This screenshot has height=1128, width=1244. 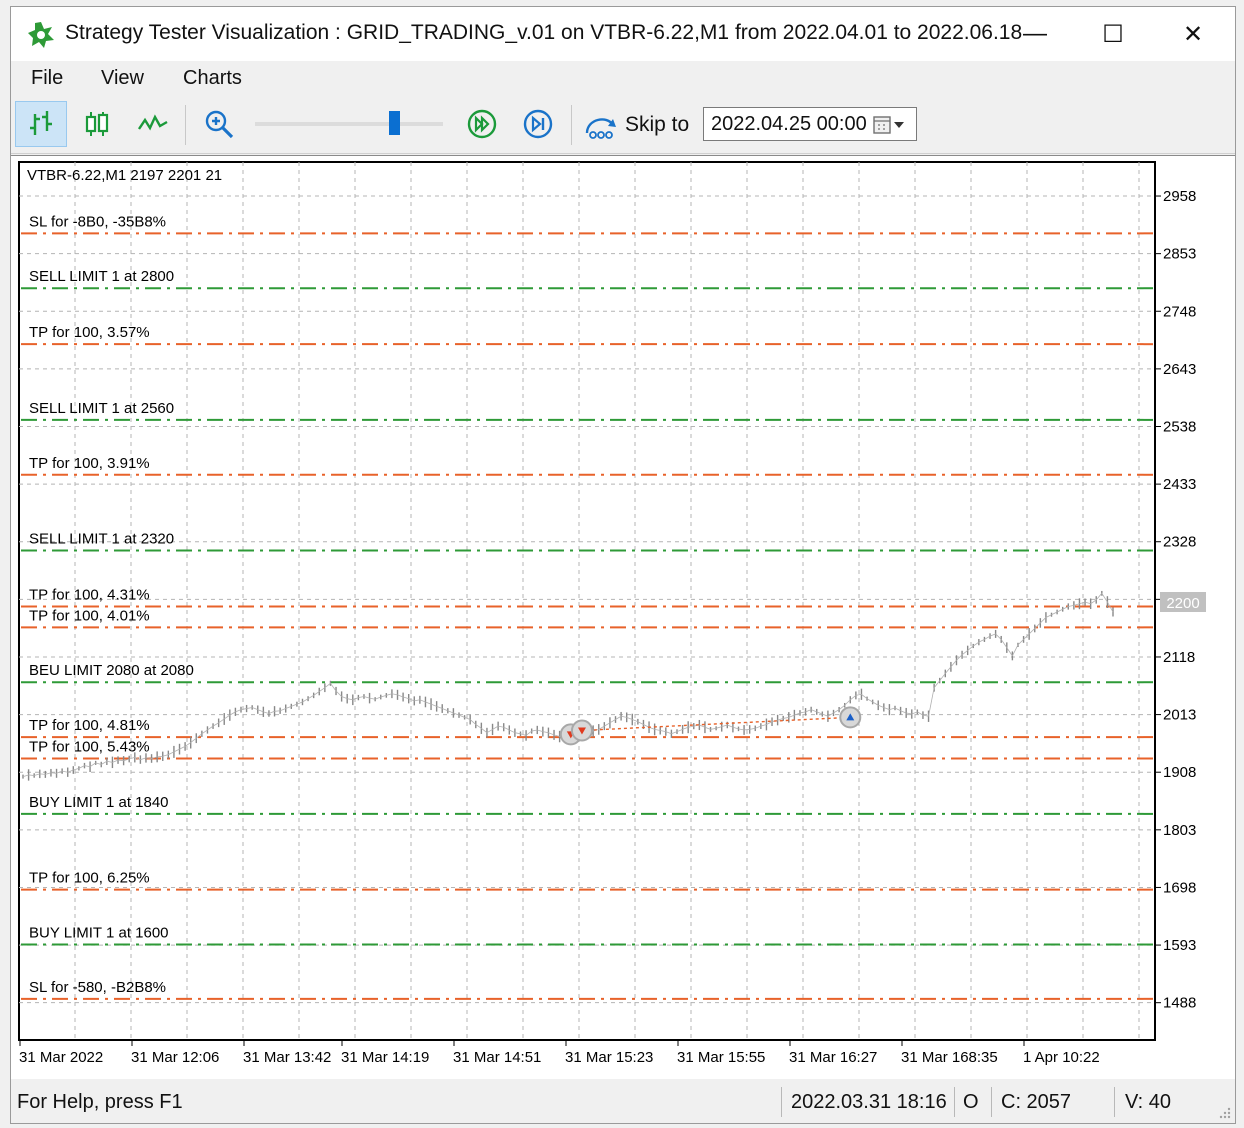 I want to click on line-chart-button, so click(x=153, y=124).